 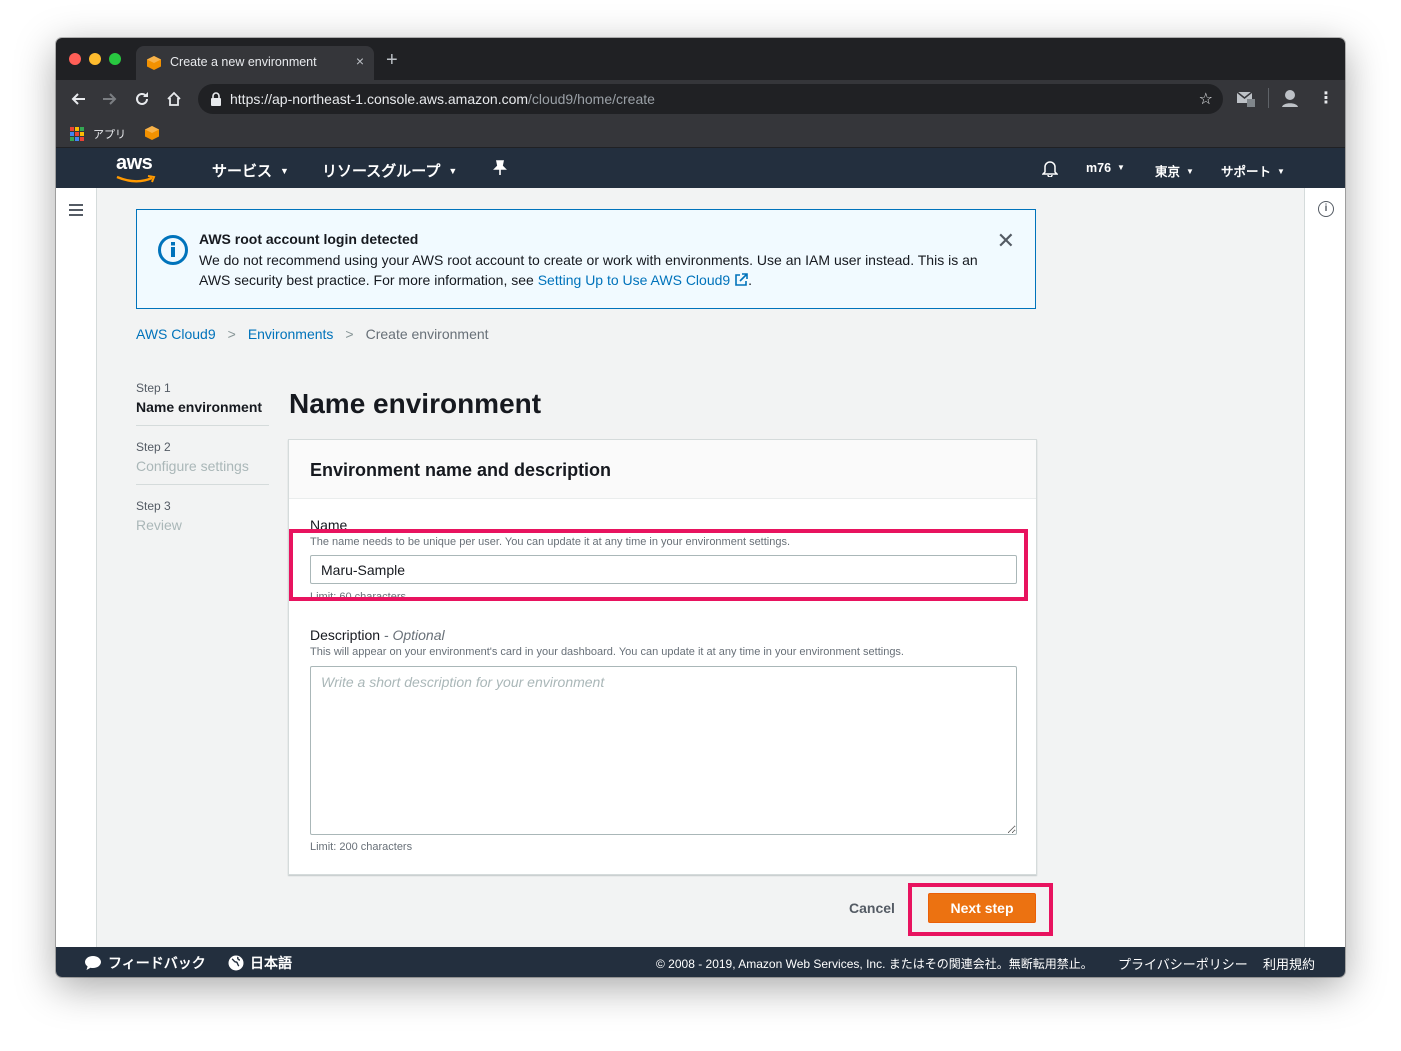 What do you see at coordinates (154, 63) in the screenshot?
I see `cloud9-favicon-icon` at bounding box center [154, 63].